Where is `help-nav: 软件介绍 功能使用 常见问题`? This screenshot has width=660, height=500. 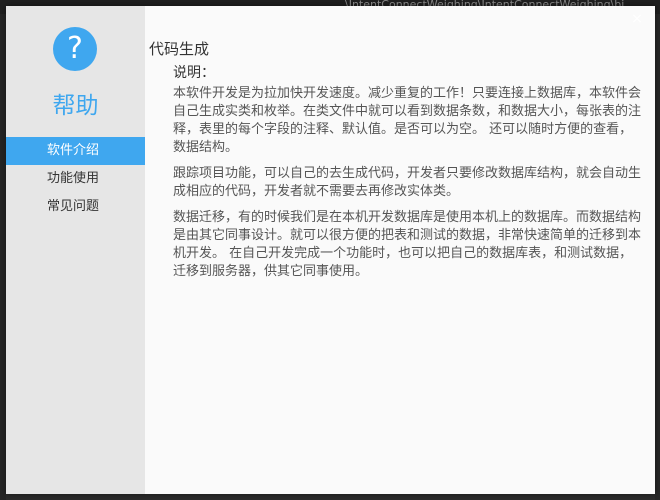 help-nav: 软件介绍 功能使用 常见问题 is located at coordinates (75, 179).